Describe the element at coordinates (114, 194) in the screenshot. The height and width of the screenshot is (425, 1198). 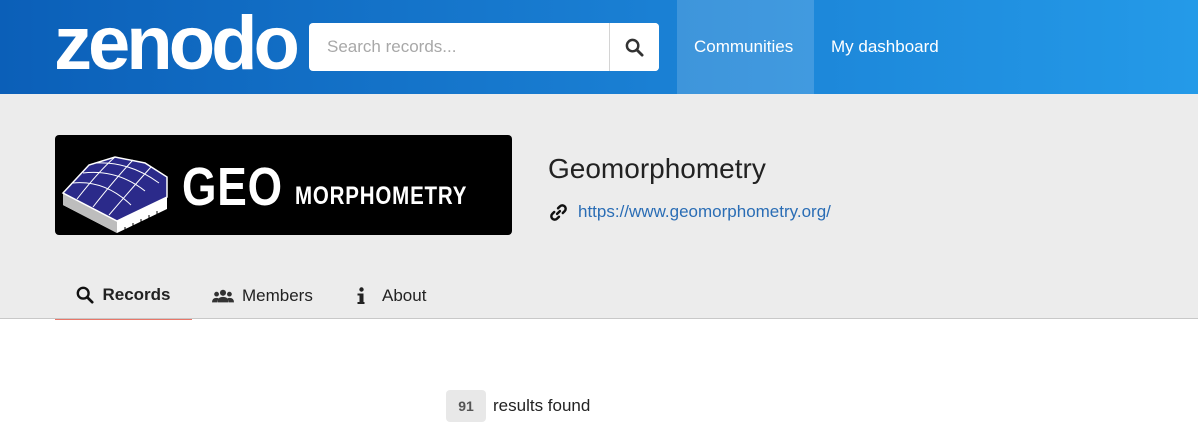
I see `terrain-mesh-icon` at that location.